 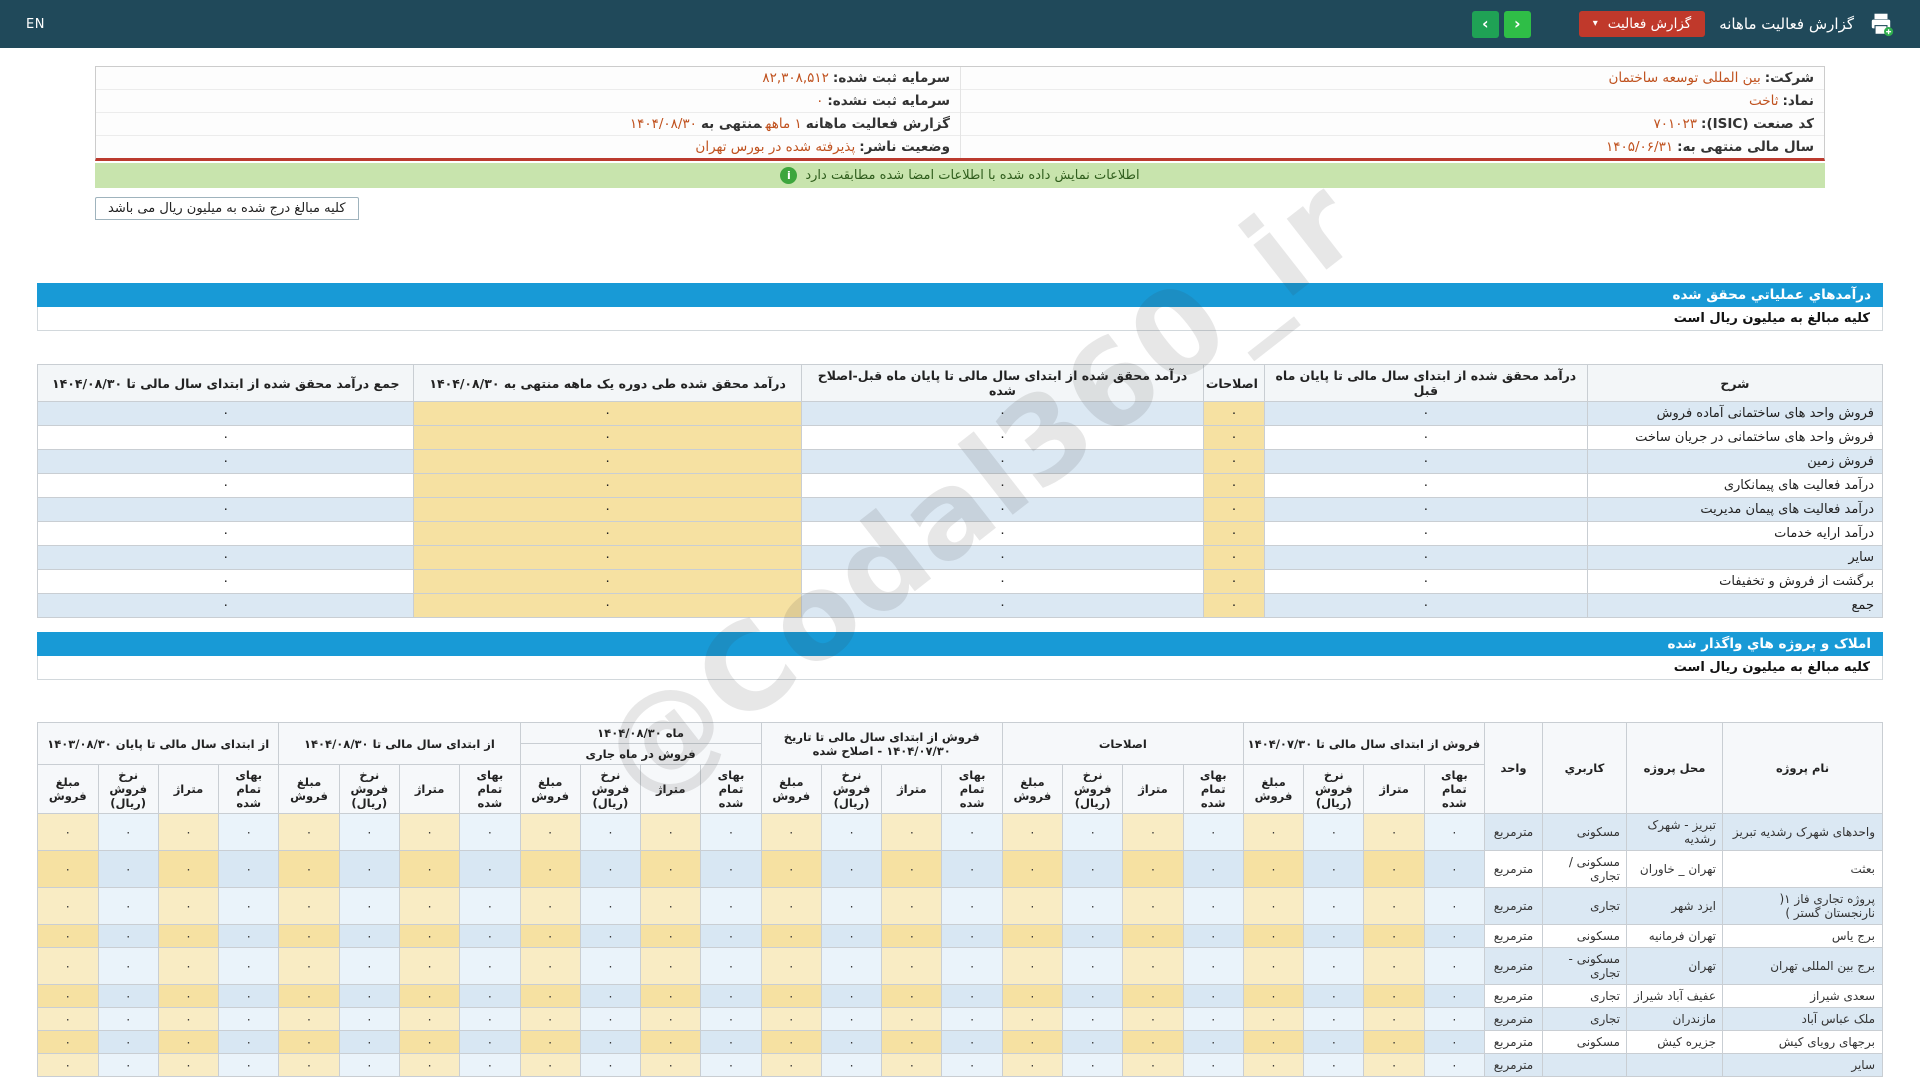 I want to click on project-usage-cell: مسکونی / تجاری, so click(x=1584, y=869).